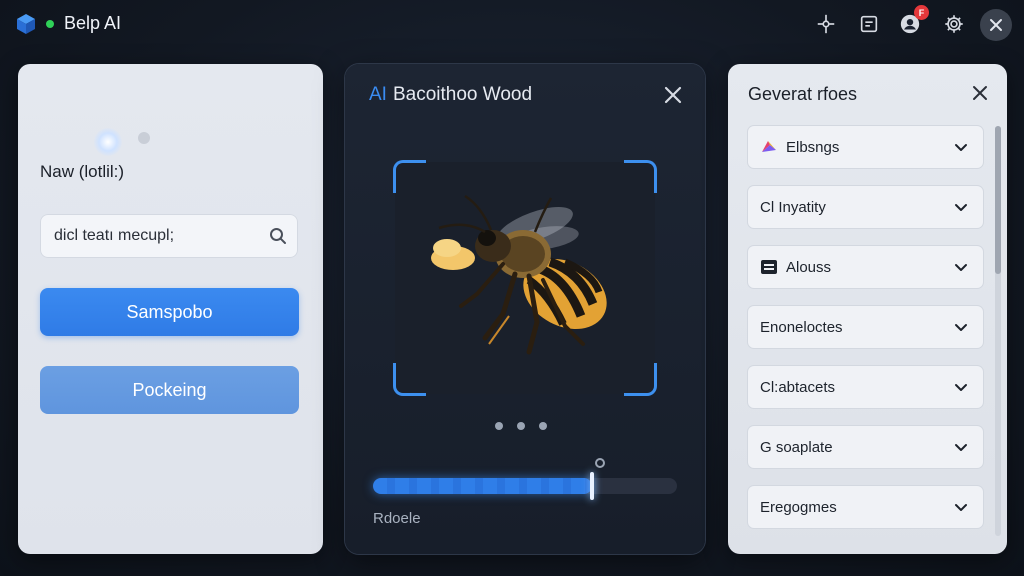  Describe the element at coordinates (998, 200) in the screenshot. I see `scrollbar-thumb` at that location.